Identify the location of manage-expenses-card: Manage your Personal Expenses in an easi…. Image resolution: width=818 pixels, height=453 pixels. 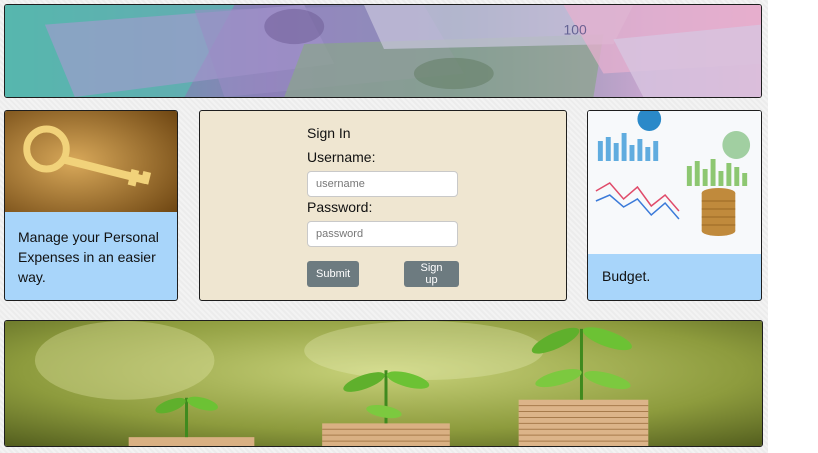
(91, 205).